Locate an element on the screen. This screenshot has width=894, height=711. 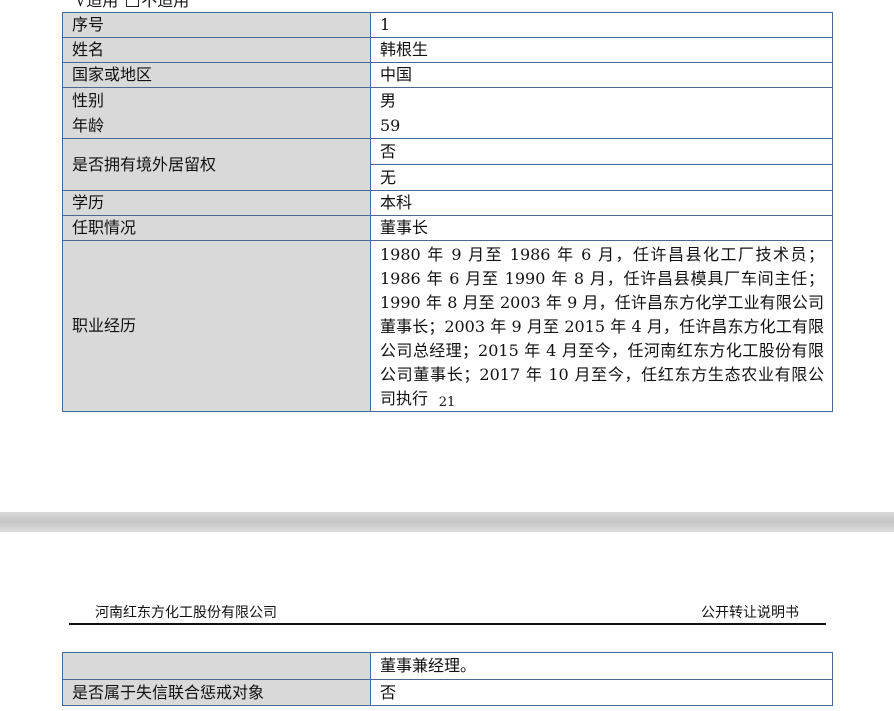
country-label: 国家或地区 is located at coordinates (216, 75).